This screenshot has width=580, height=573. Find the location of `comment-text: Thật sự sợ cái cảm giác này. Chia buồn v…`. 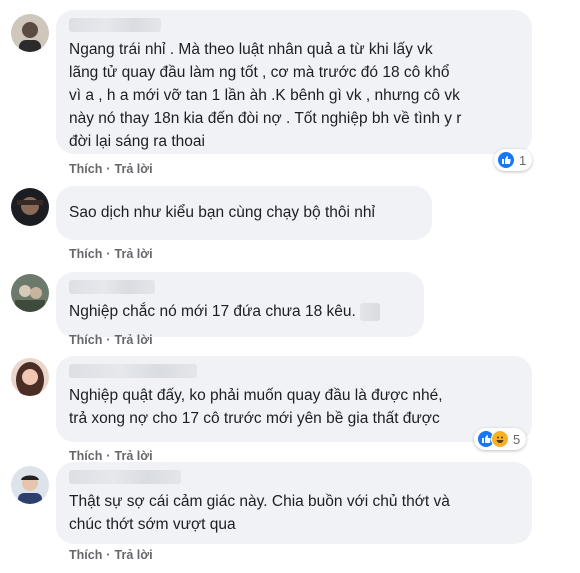

comment-text: Thật sự sợ cái cảm giác này. Chia buồn v… is located at coordinates (259, 513).